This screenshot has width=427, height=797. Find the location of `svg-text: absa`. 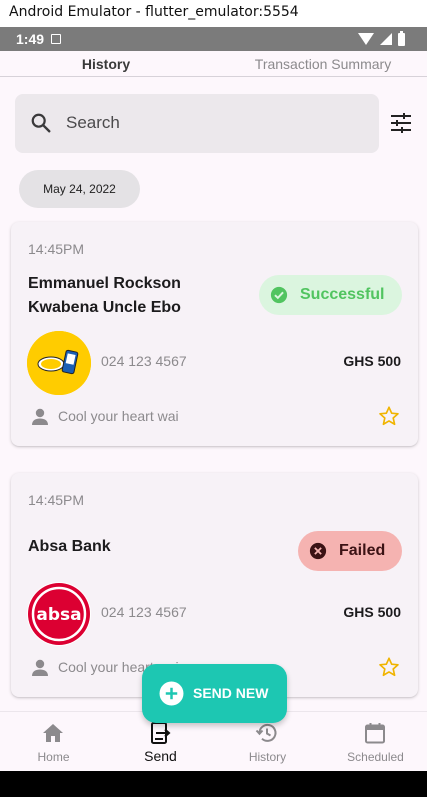

svg-text: absa is located at coordinates (58, 615).